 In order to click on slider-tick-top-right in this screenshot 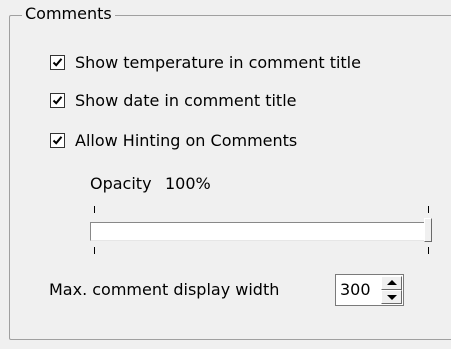, I will do `click(428, 209)`.